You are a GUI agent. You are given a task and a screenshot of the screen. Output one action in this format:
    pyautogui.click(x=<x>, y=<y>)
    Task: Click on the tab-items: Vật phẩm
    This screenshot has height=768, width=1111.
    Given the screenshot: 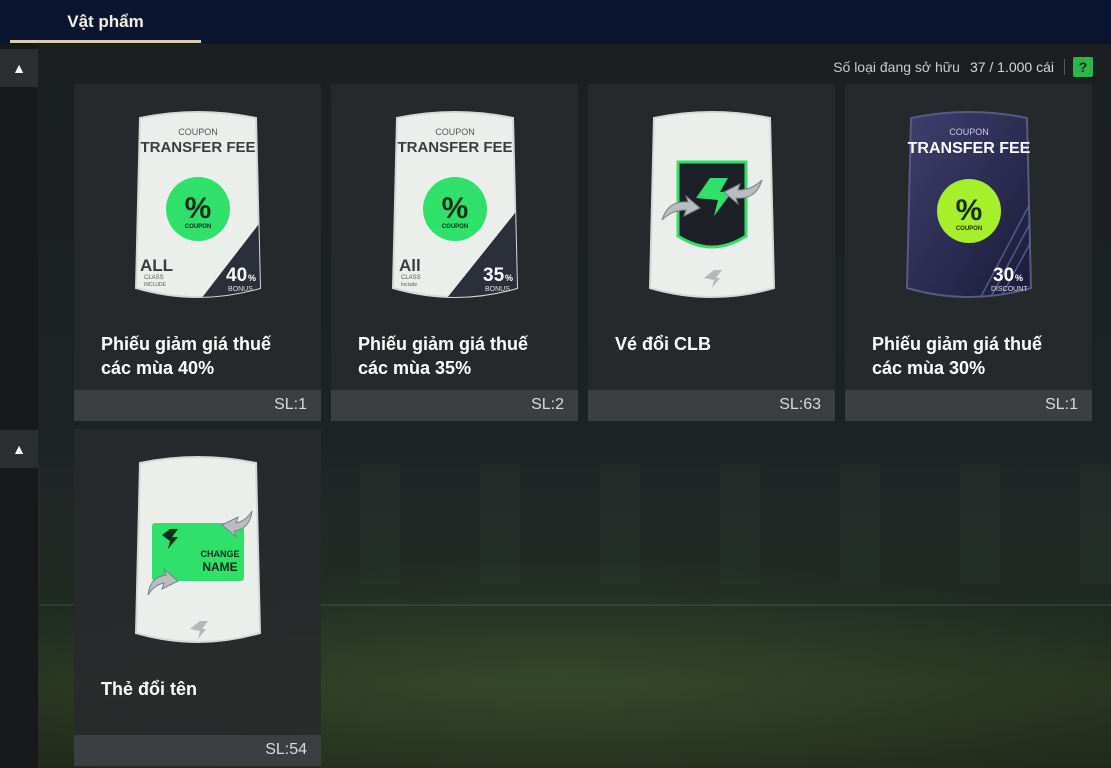 What is the action you would take?
    pyautogui.click(x=105, y=22)
    